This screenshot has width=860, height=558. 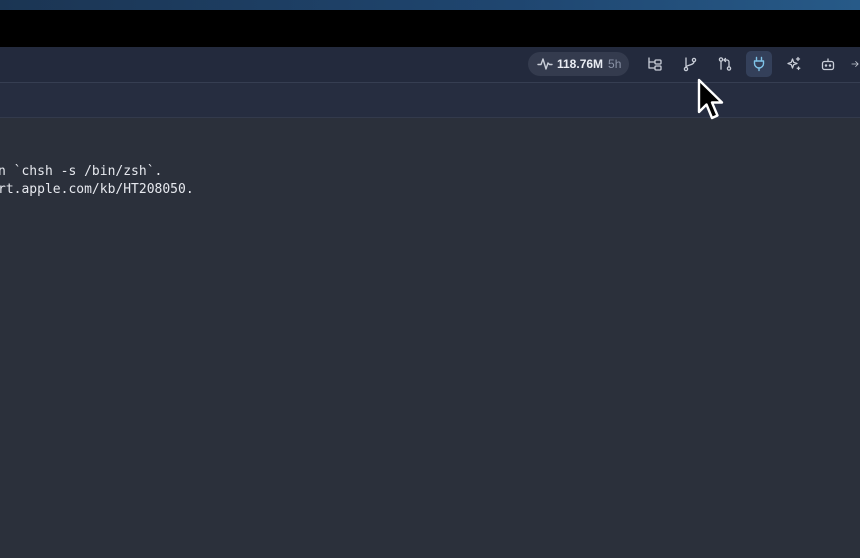 I want to click on ai-assist-button, so click(x=794, y=64).